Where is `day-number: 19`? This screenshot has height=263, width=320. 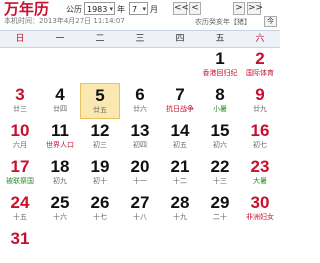
day-number: 19 is located at coordinates (100, 166).